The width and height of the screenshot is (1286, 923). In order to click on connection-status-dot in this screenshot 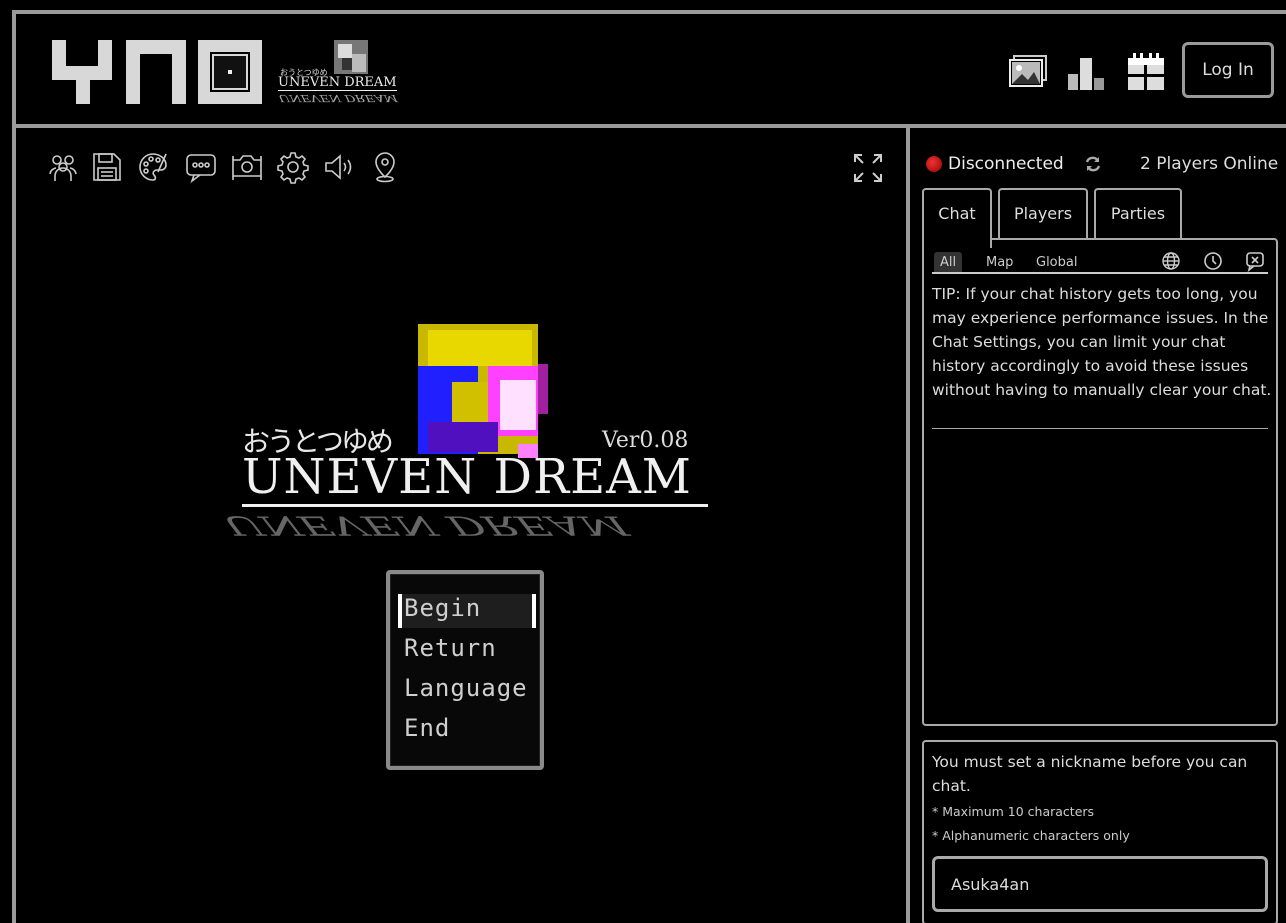, I will do `click(934, 164)`.